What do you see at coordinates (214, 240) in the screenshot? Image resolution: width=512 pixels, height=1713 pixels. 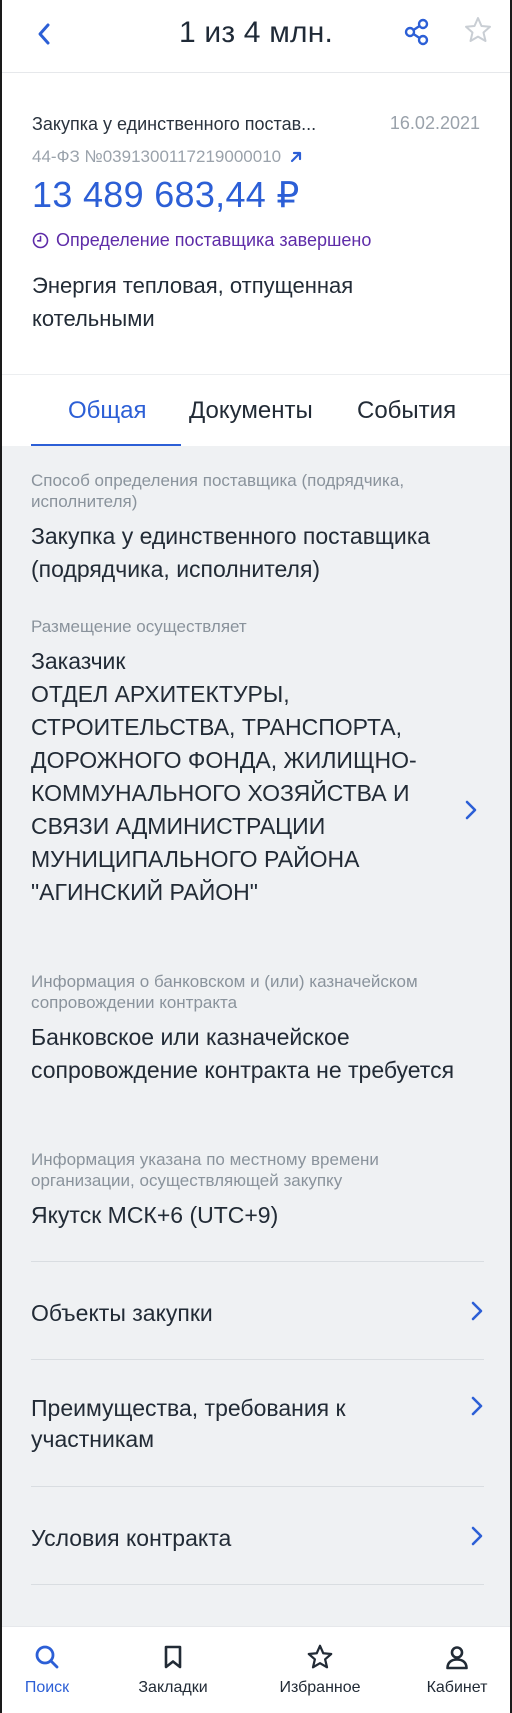 I see `status-text: Определение поставщика завершено` at bounding box center [214, 240].